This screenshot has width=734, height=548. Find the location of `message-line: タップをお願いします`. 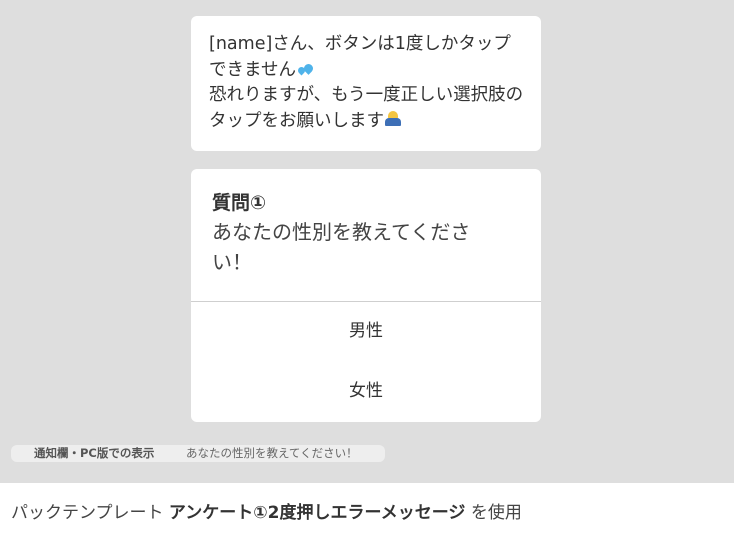

message-line: タップをお願いします is located at coordinates (367, 122).